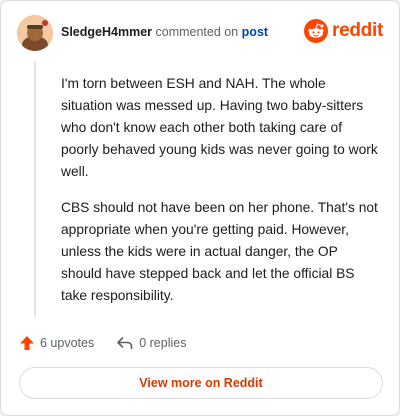 This screenshot has height=416, width=400. What do you see at coordinates (67, 343) in the screenshot?
I see `upvotes-count: 6 upvotes` at bounding box center [67, 343].